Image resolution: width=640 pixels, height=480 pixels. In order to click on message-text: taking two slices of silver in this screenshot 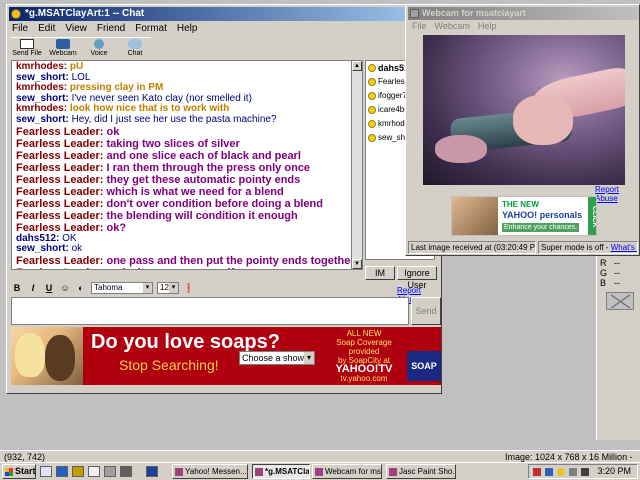, I will do `click(171, 143)`.